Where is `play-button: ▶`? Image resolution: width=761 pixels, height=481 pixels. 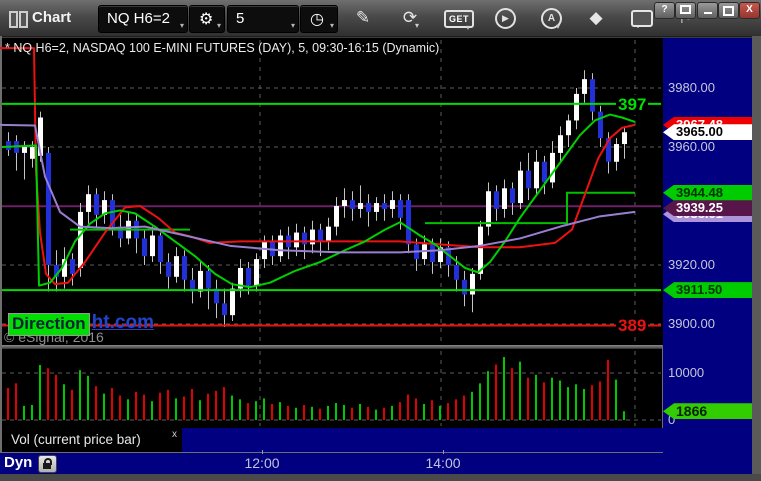 play-button: ▶ is located at coordinates (505, 18).